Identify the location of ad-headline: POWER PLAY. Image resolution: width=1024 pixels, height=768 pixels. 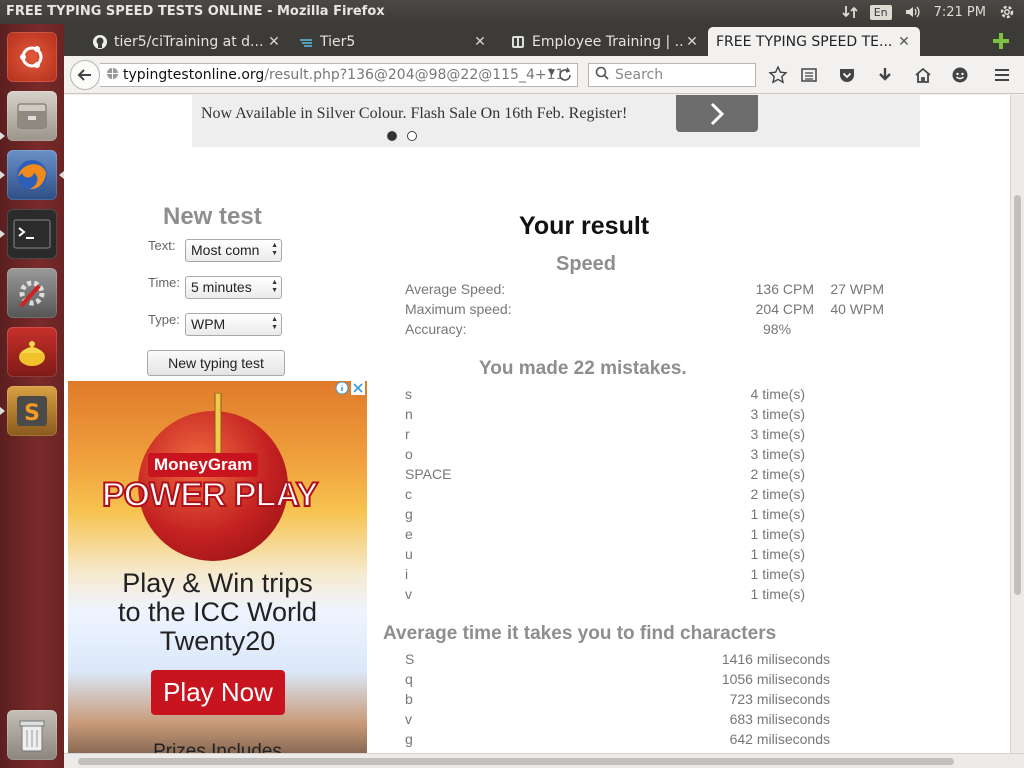
(210, 495).